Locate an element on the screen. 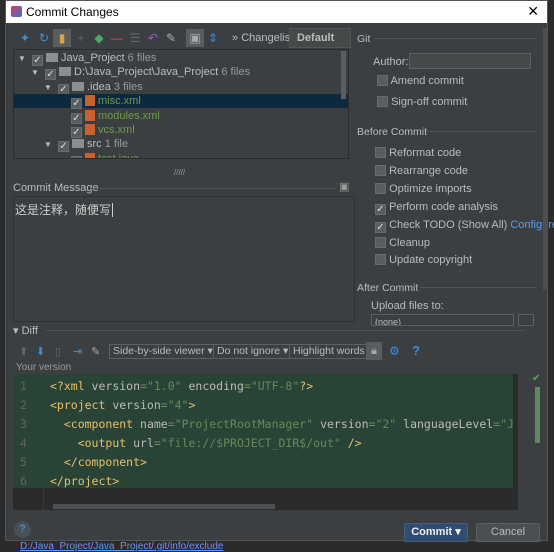 The image size is (554, 552). tree-item-label: D:\Java_Project\Java_Project is located at coordinates (146, 72).